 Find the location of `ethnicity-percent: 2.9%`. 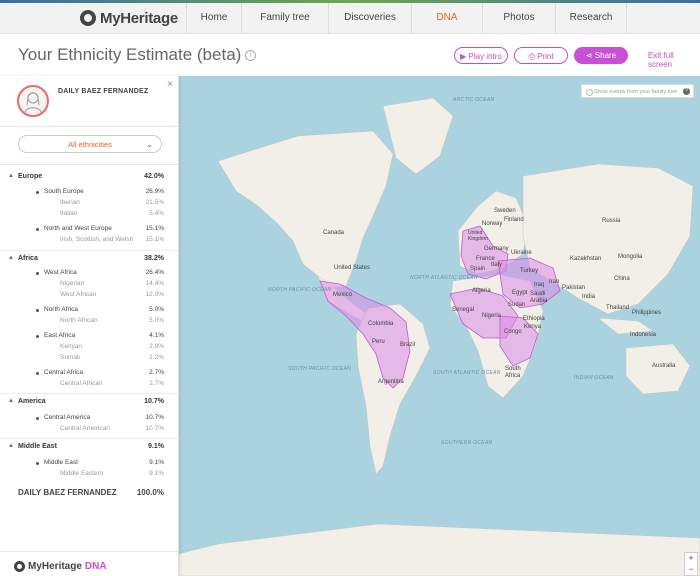

ethnicity-percent: 2.9% is located at coordinates (156, 346).